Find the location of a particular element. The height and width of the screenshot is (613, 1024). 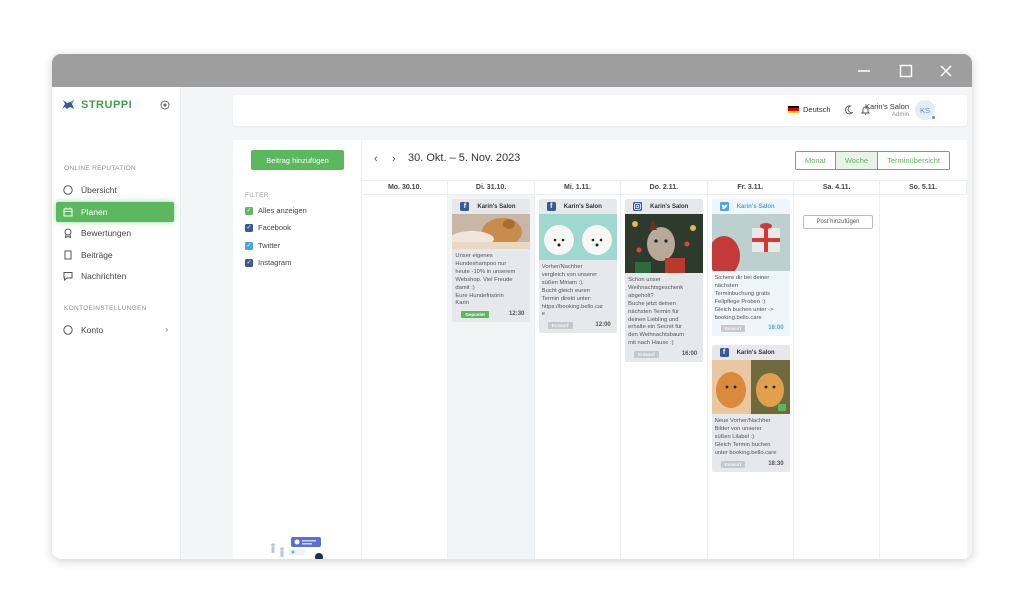

sidebar-item-label: Bewertungen is located at coordinates (106, 233).